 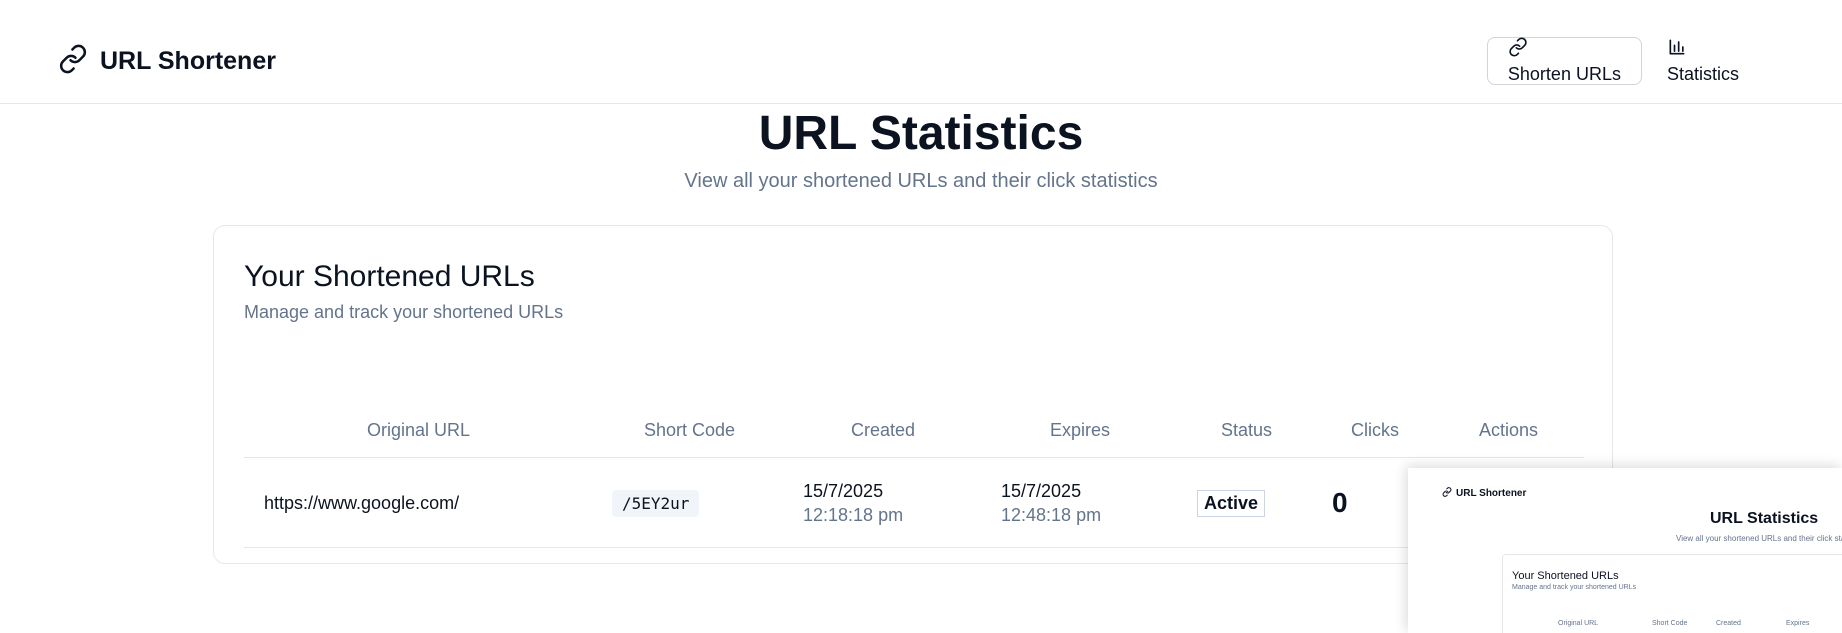 I want to click on thumbnail-card-description: Manage and track your shortened URLs, so click(x=1574, y=587).